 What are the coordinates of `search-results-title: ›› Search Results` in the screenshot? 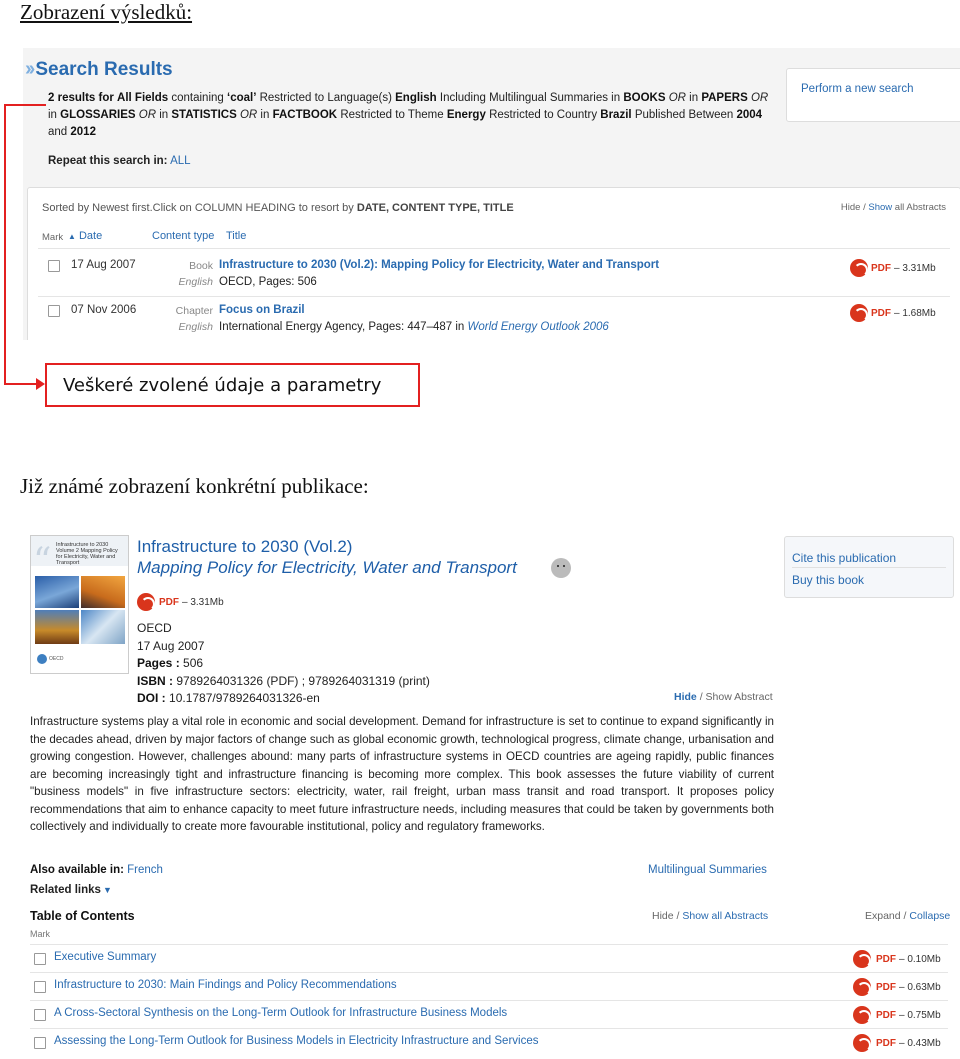 It's located at (99, 69).